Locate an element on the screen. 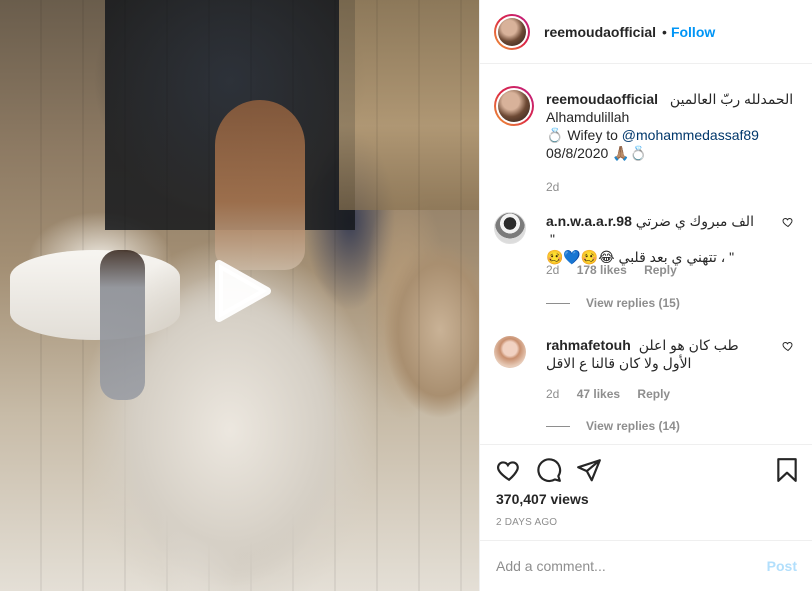 This screenshot has width=812, height=591. caption-username: reemoudaofficial is located at coordinates (602, 99).